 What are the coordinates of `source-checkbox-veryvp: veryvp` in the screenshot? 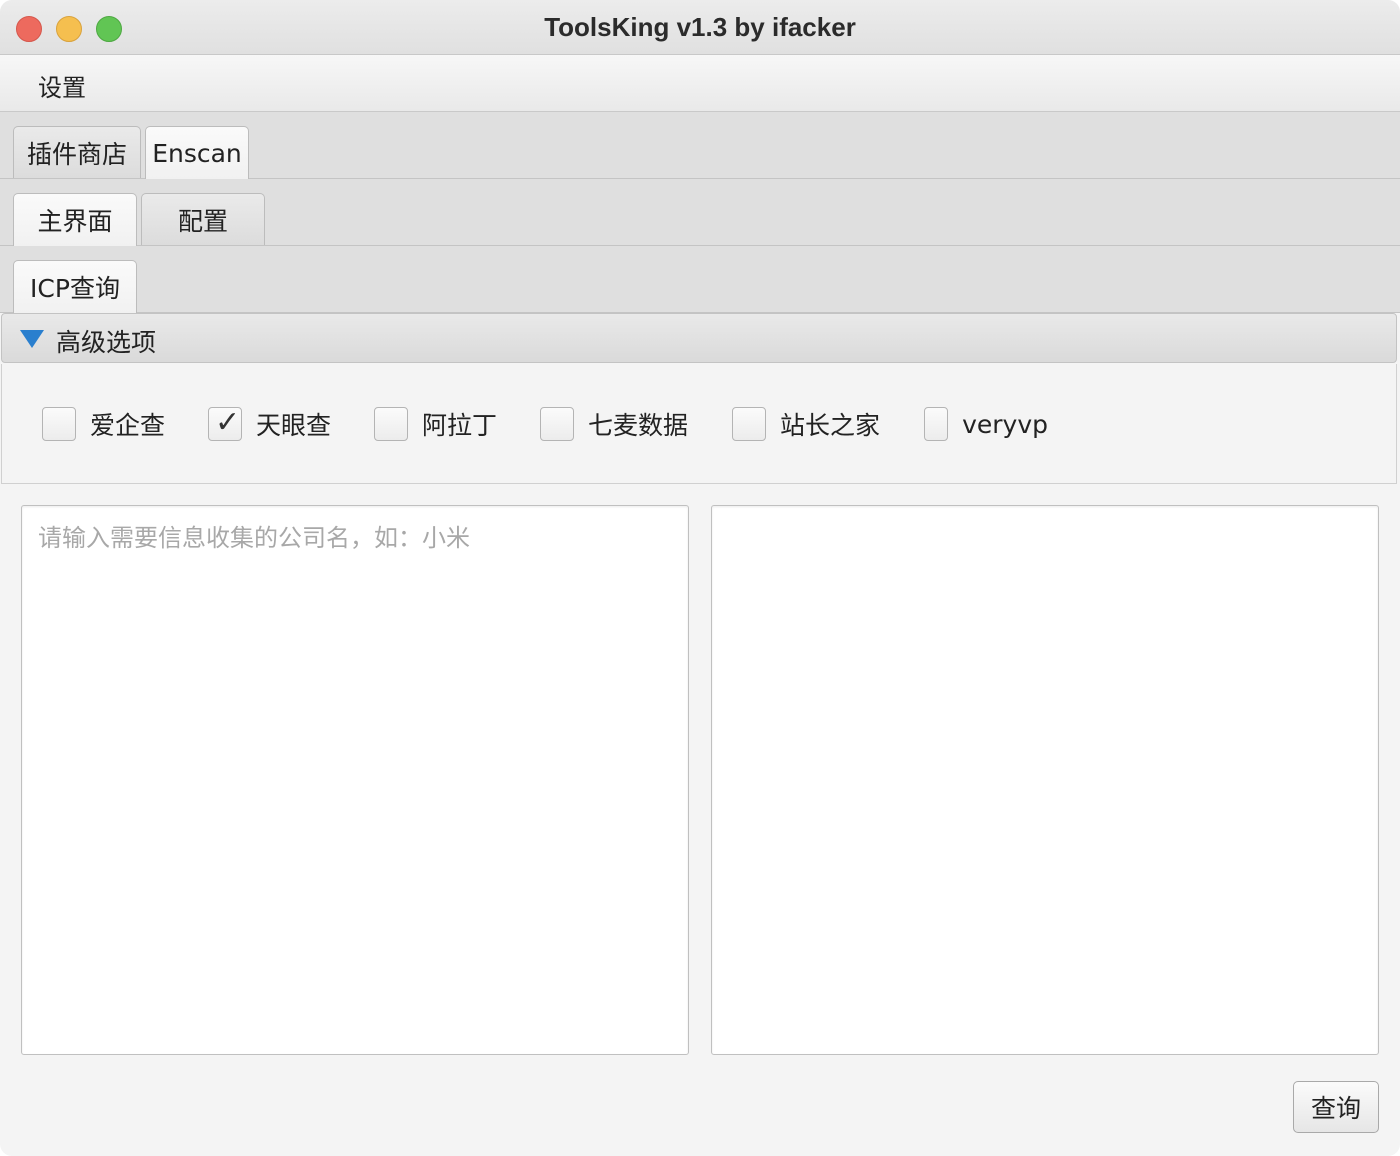 It's located at (986, 424).